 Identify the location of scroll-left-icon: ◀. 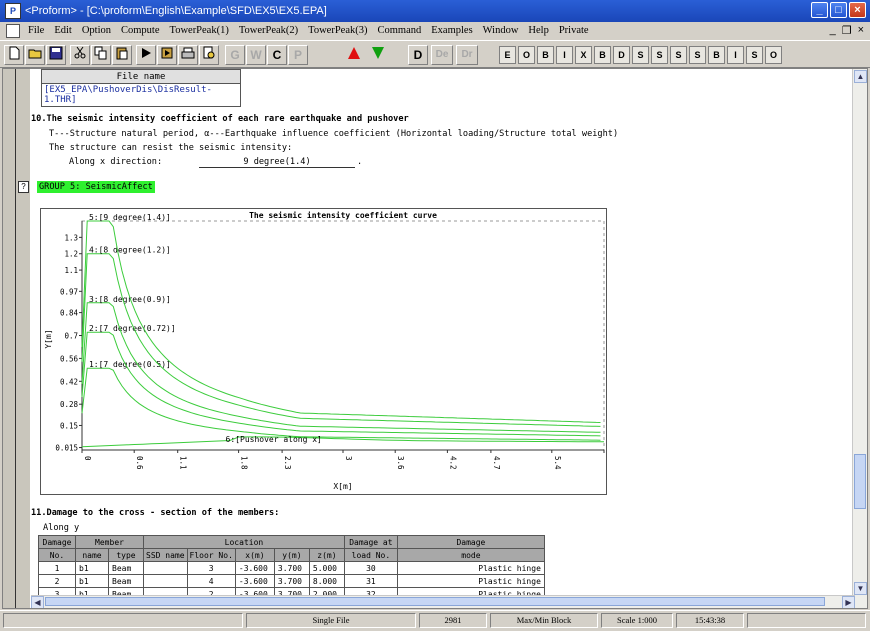
(37, 602).